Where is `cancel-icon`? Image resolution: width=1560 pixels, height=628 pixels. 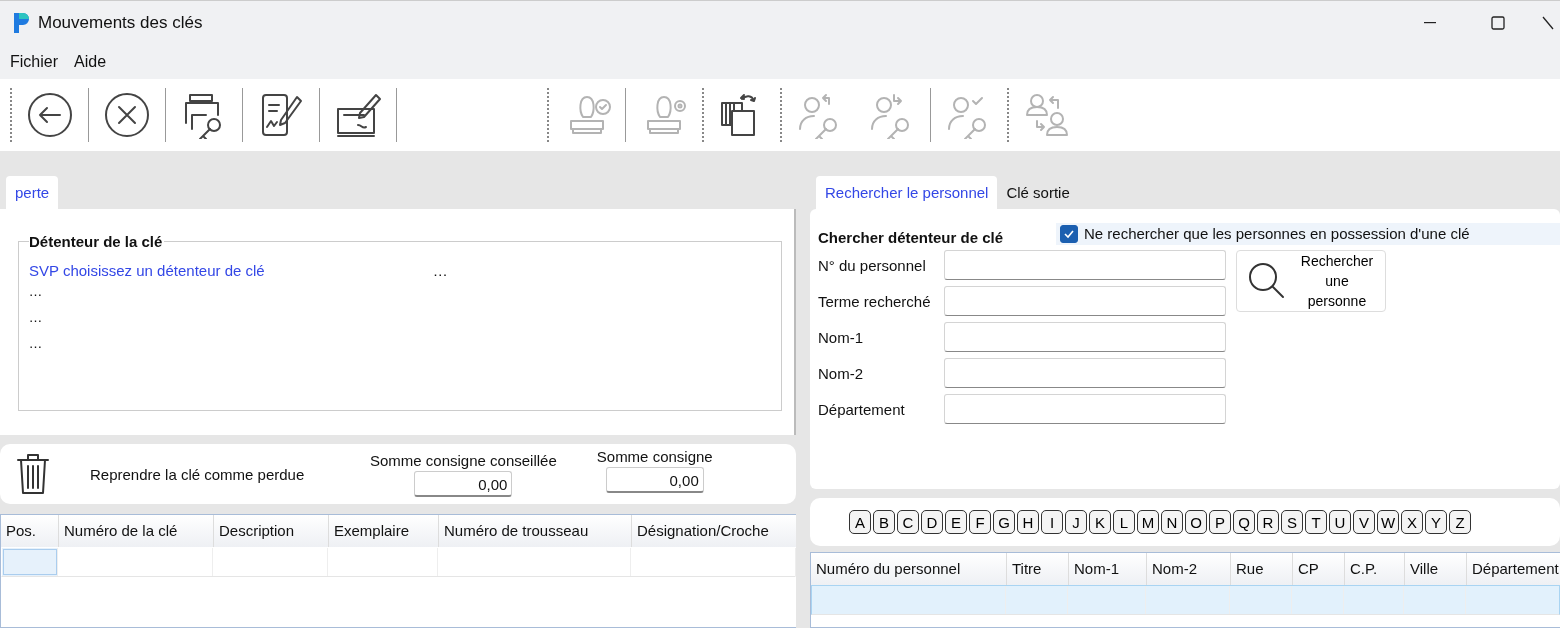
cancel-icon is located at coordinates (127, 115).